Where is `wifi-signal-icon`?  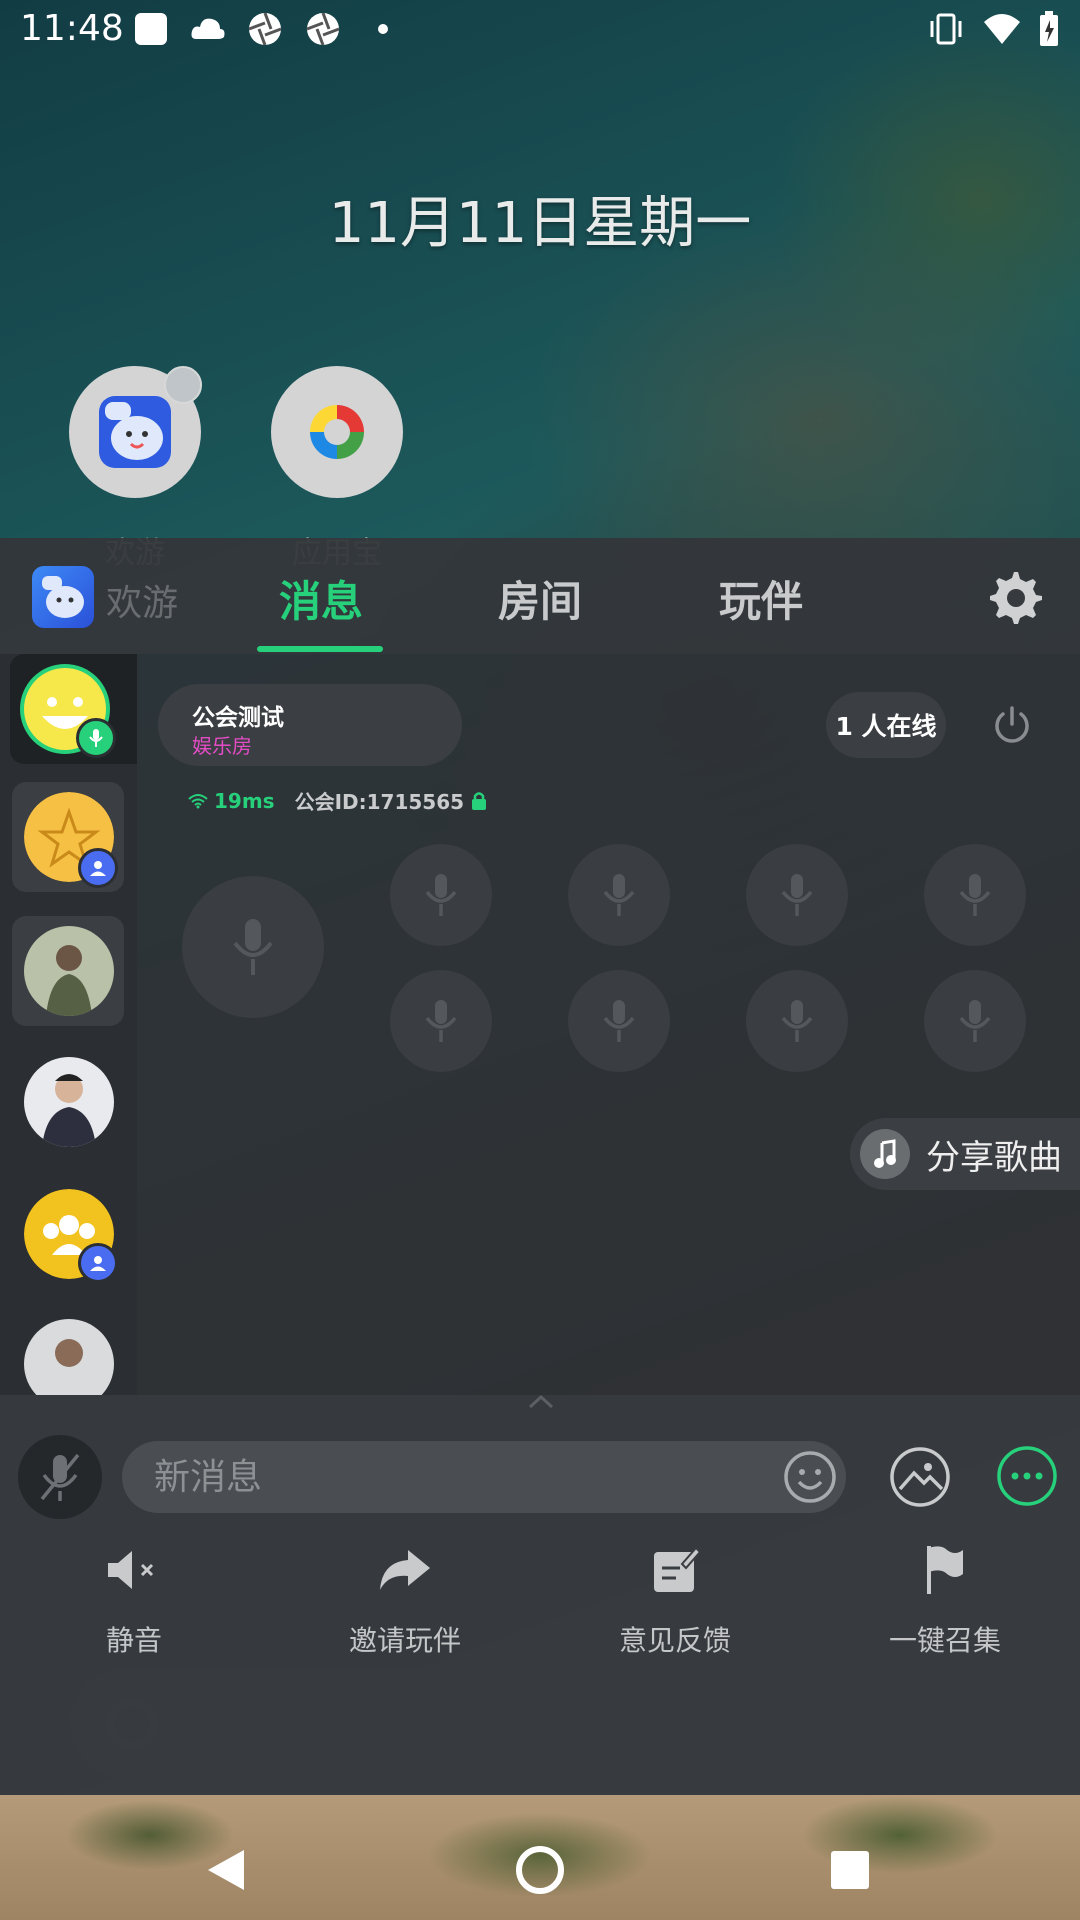
wifi-signal-icon is located at coordinates (198, 800).